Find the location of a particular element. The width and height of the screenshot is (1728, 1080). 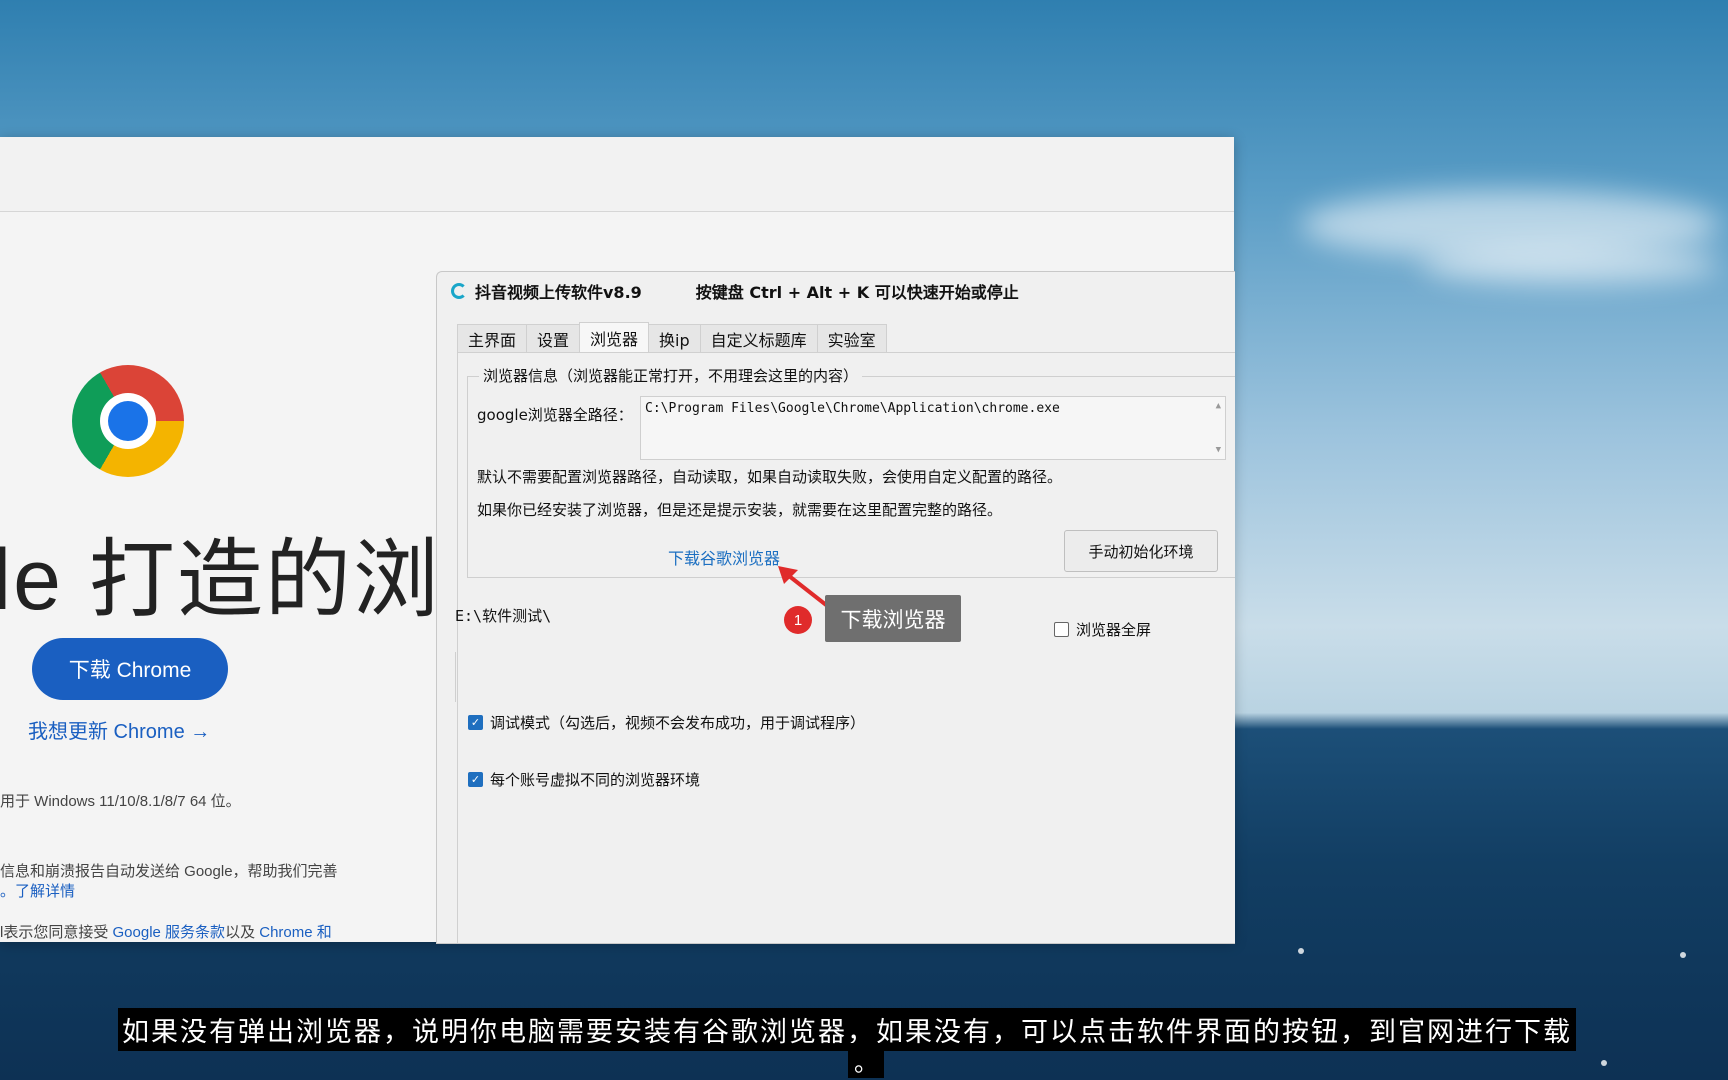

debug-mode-checkbox: ✓ 调试模式（勾选后，视频不会发布成功，用于调试程序） is located at coordinates (666, 722).